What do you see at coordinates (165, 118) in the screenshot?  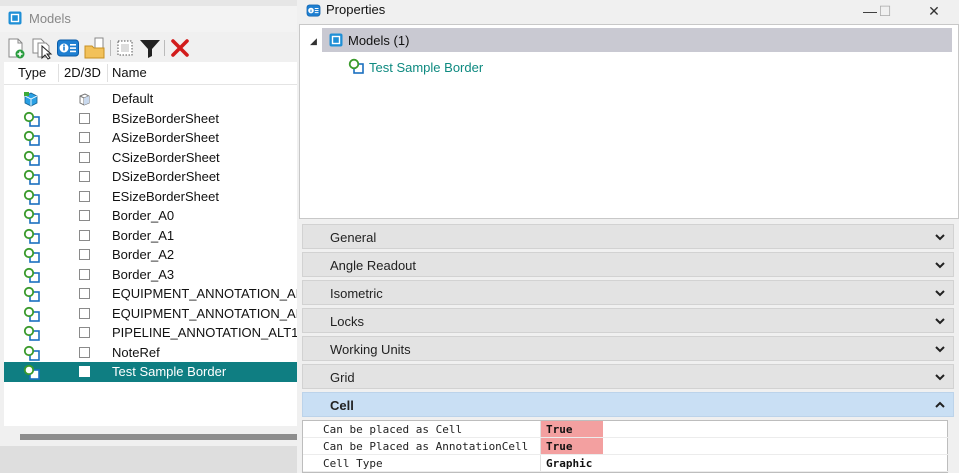 I see `model-name: BSizeBorderSheet` at bounding box center [165, 118].